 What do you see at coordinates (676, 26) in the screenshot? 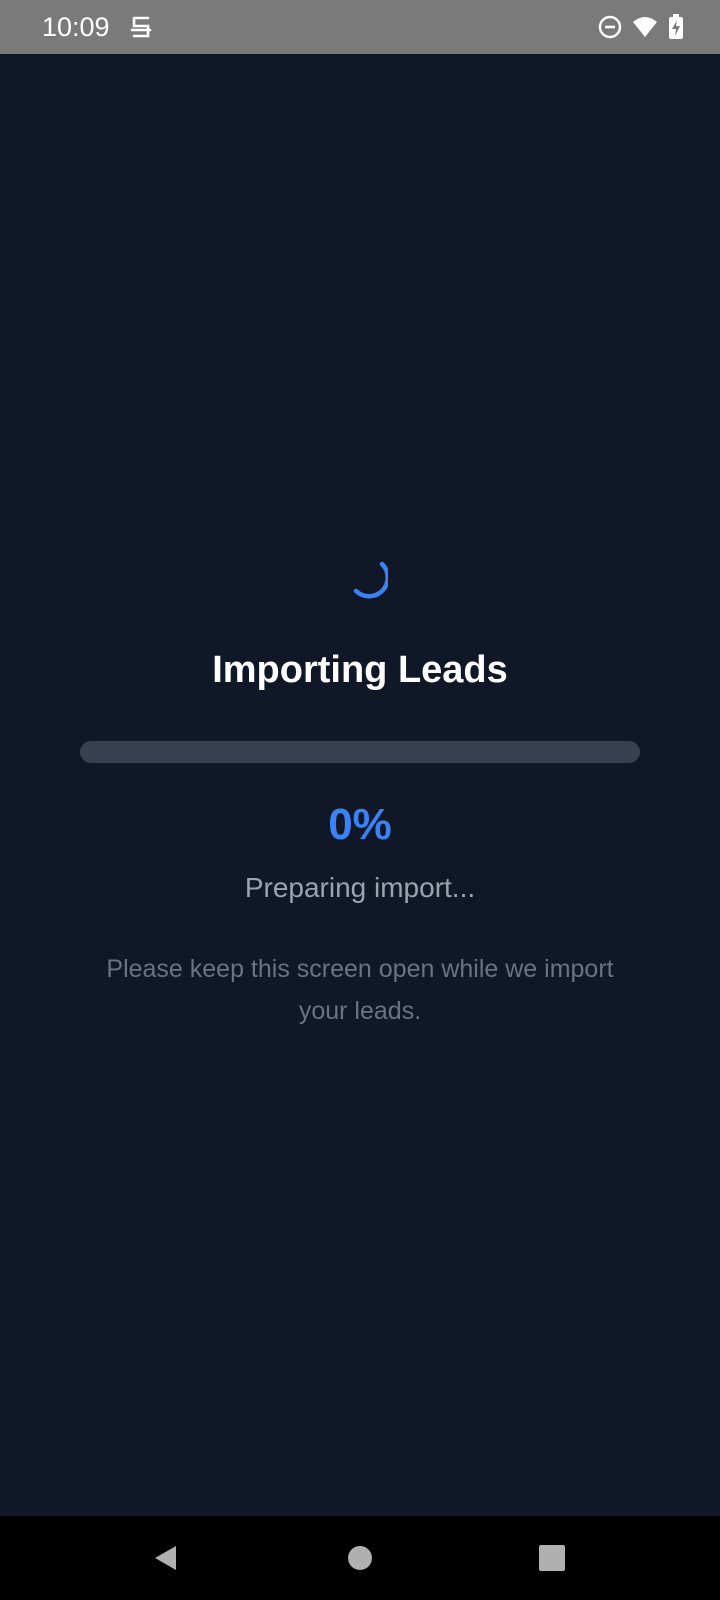
I see `battery-charging-icon` at bounding box center [676, 26].